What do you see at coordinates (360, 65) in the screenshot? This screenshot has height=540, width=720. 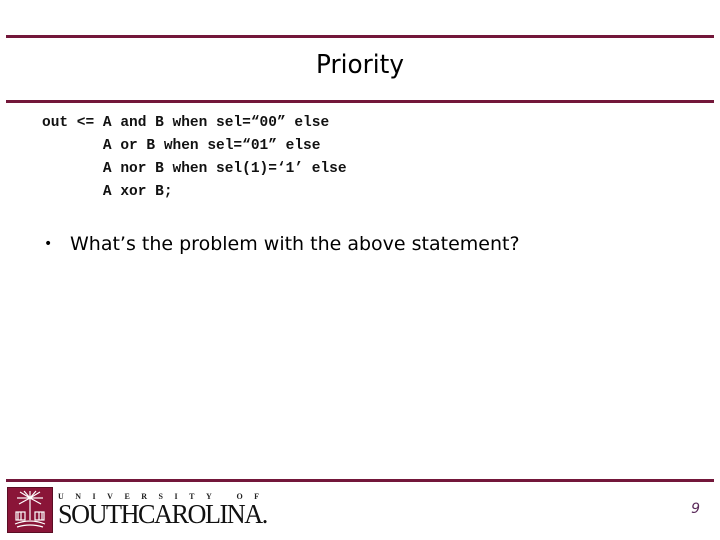 I see `slide-title: Priority` at bounding box center [360, 65].